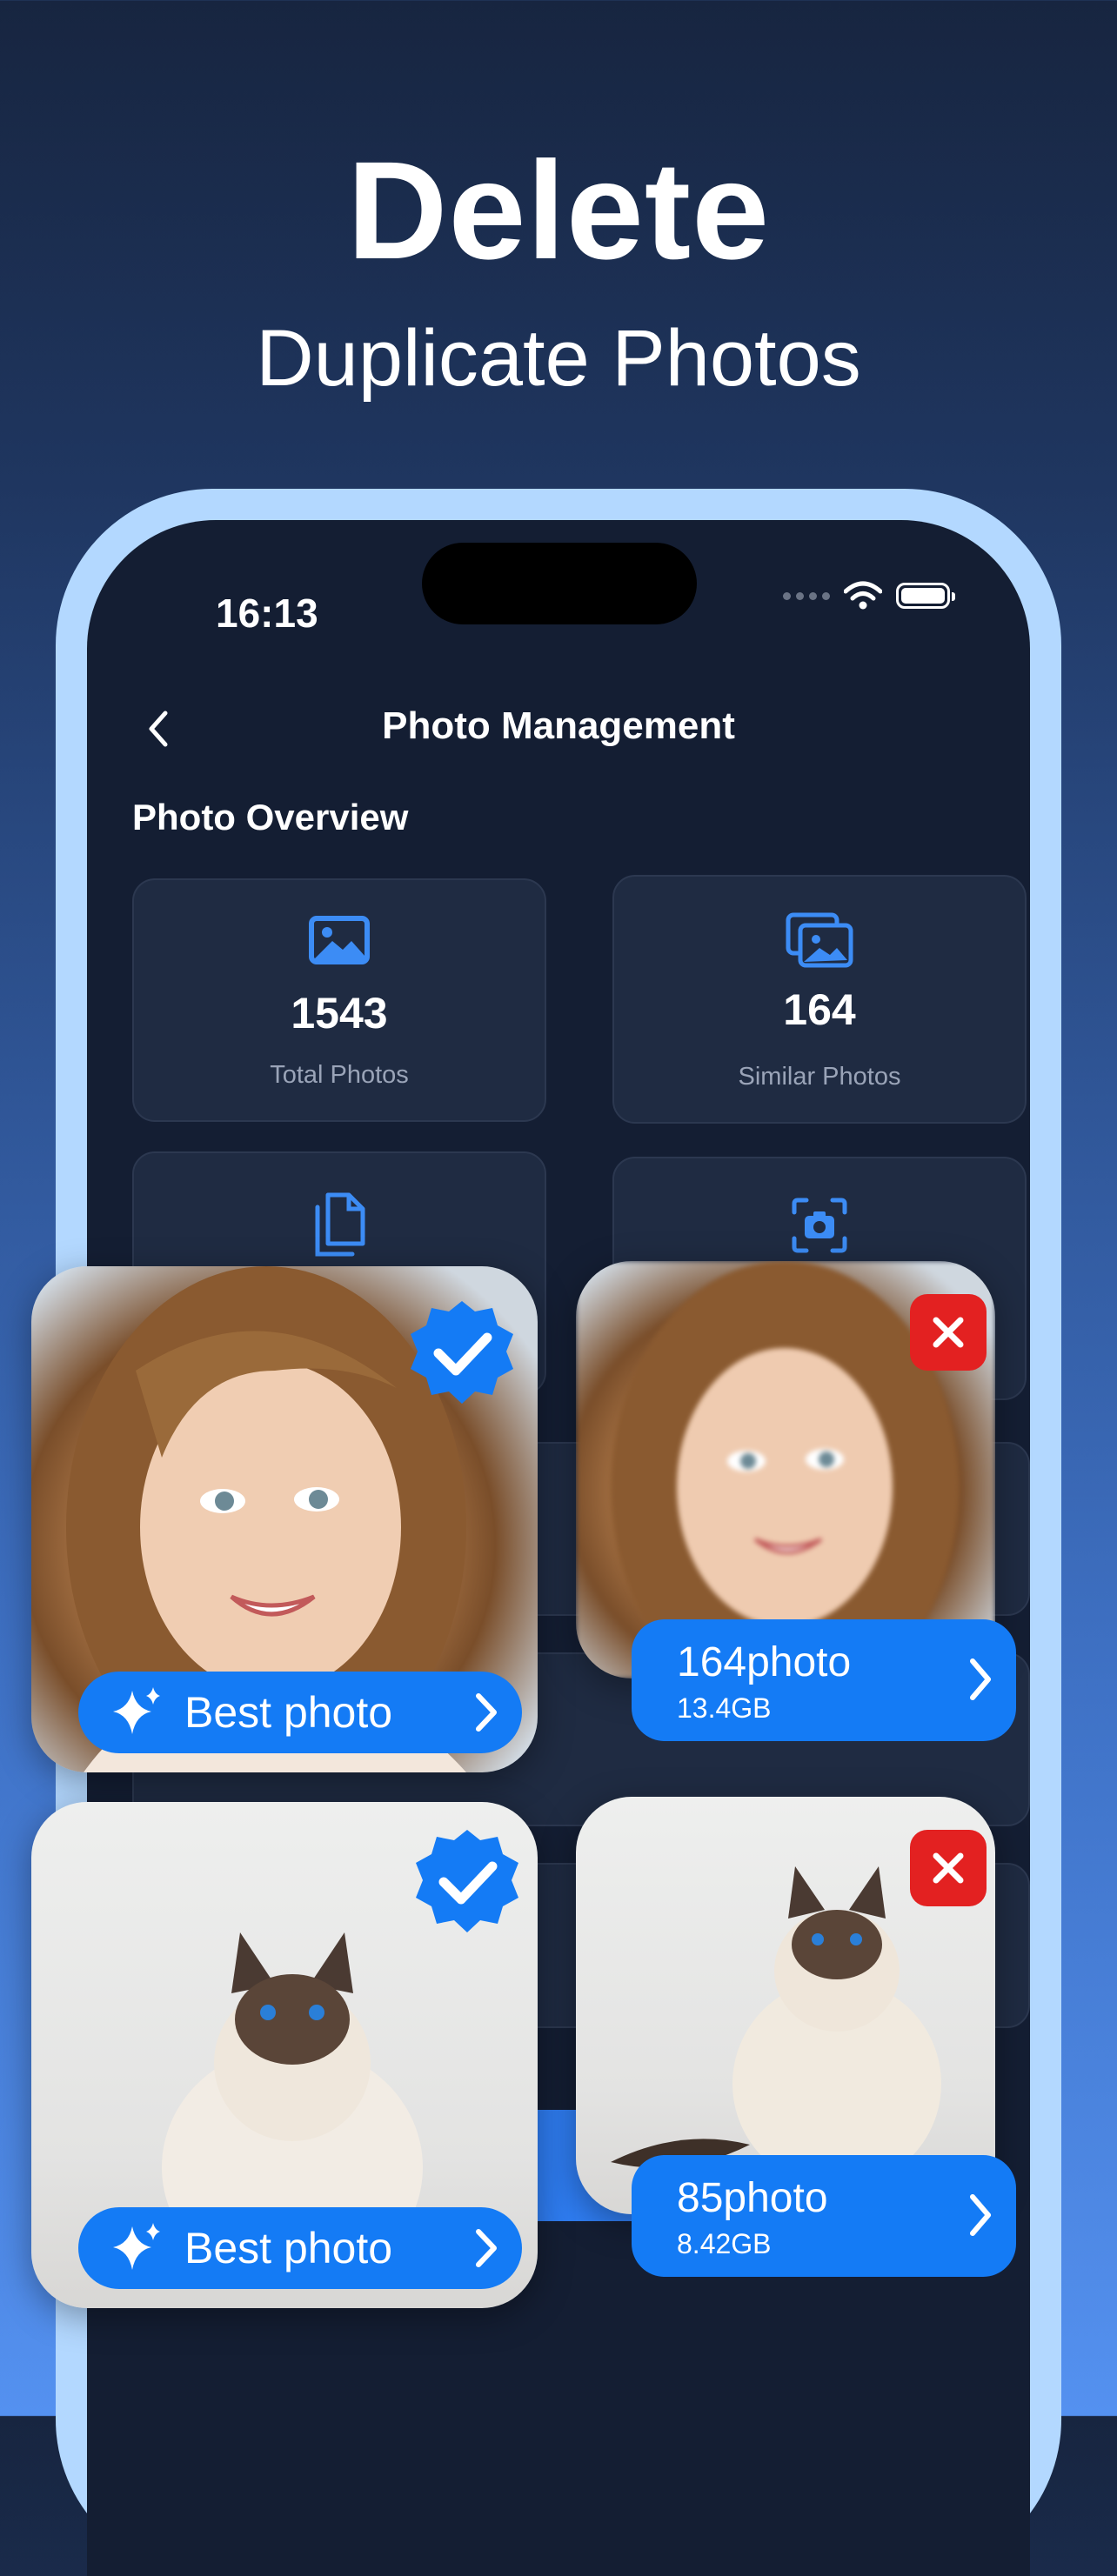 The width and height of the screenshot is (1117, 2576). Describe the element at coordinates (819, 1225) in the screenshot. I see `screenshot-camera-icon` at that location.